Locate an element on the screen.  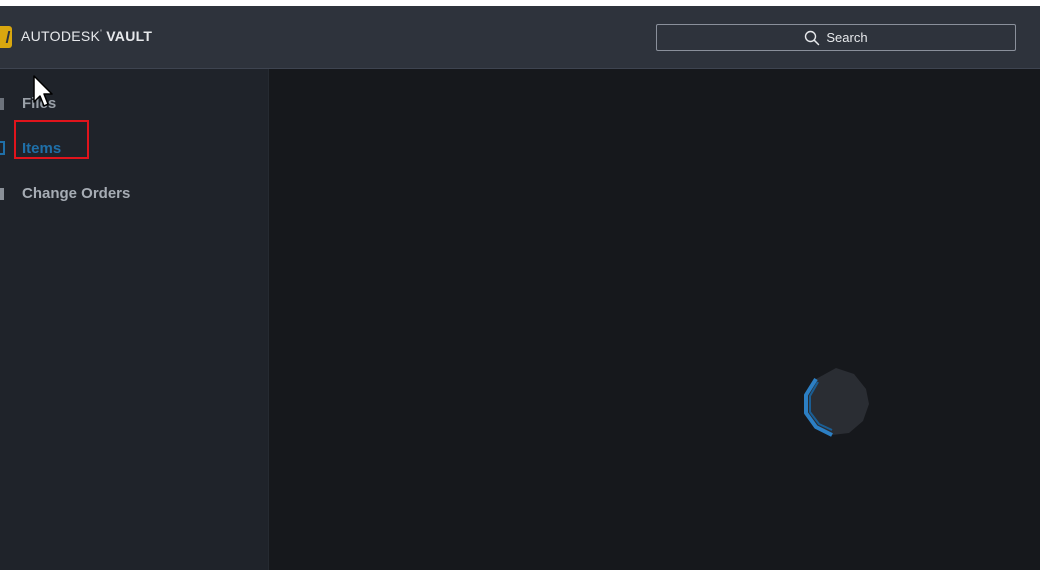
search-placeholder: Search is located at coordinates (847, 37).